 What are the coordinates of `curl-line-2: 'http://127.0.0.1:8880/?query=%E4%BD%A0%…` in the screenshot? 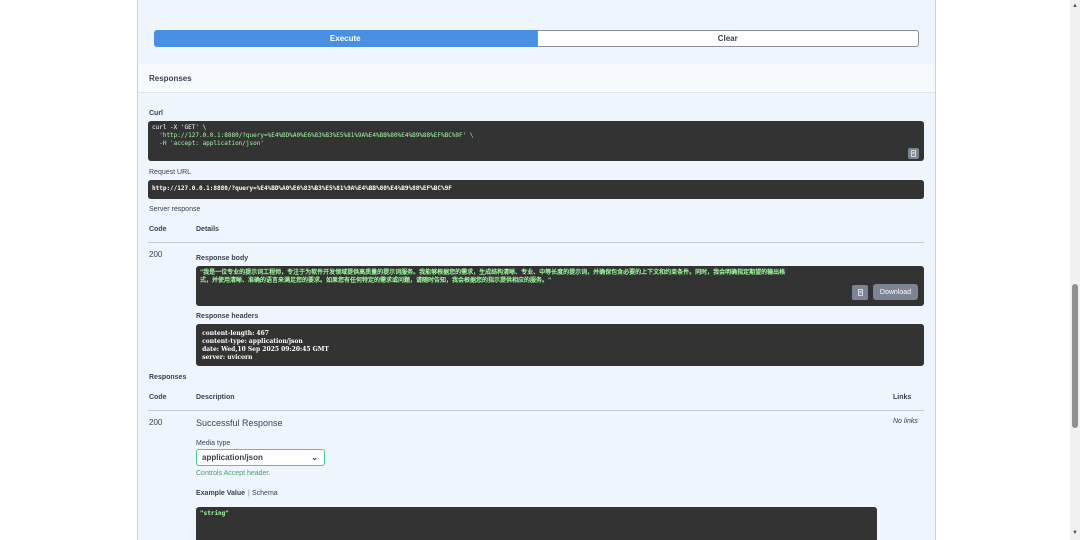 It's located at (313, 135).